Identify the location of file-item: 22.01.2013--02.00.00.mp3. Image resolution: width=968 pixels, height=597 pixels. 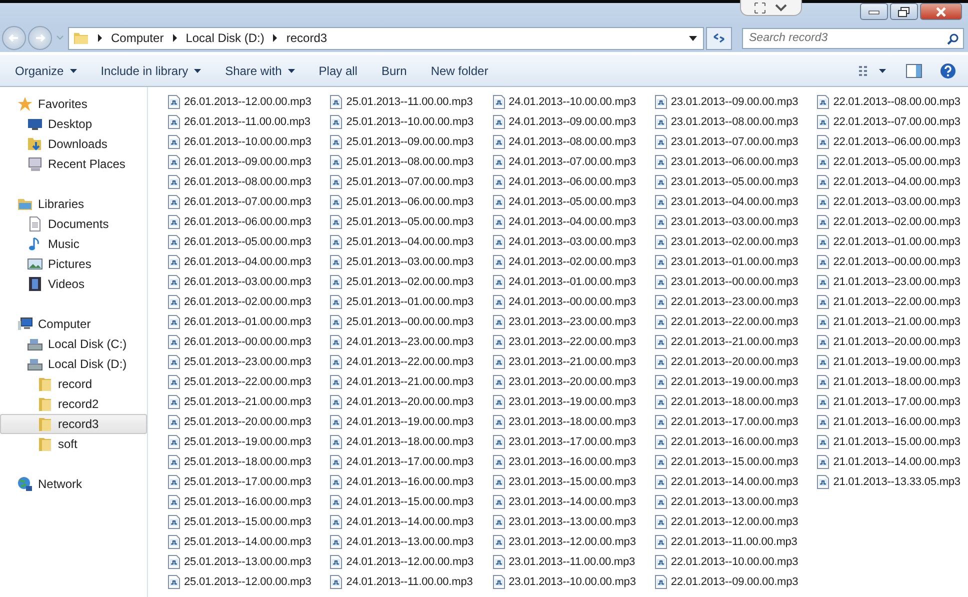
(892, 222).